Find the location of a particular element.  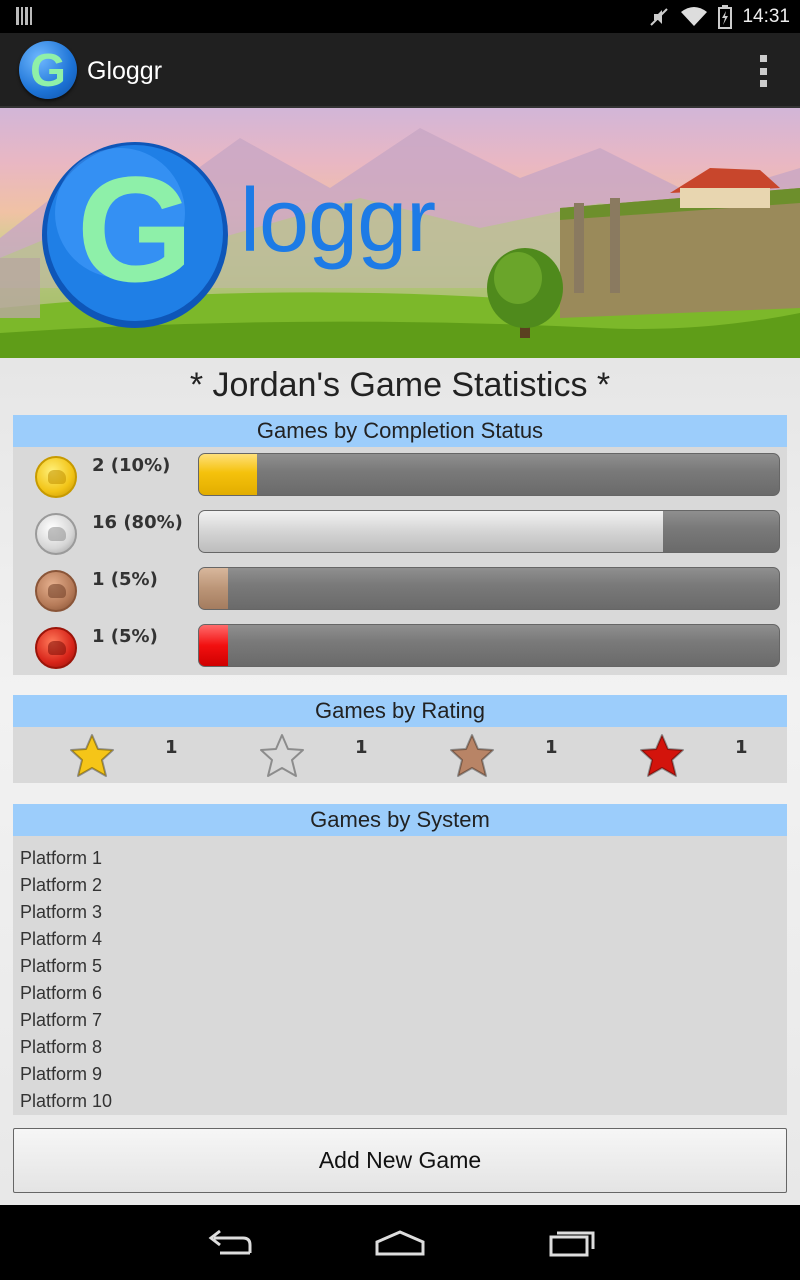

completion-row-bronze: 1 (5%) is located at coordinates (400, 594).